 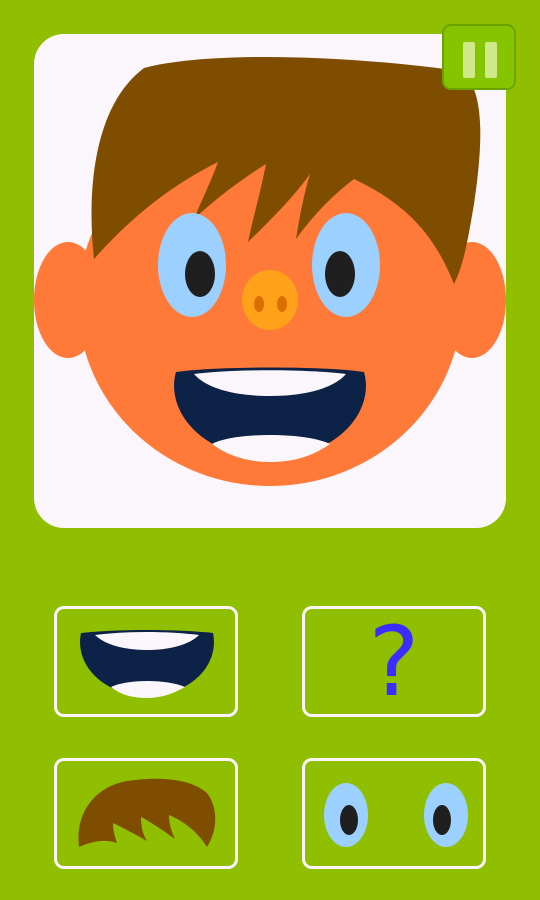 What do you see at coordinates (340, 274) in the screenshot?
I see `right-pupil` at bounding box center [340, 274].